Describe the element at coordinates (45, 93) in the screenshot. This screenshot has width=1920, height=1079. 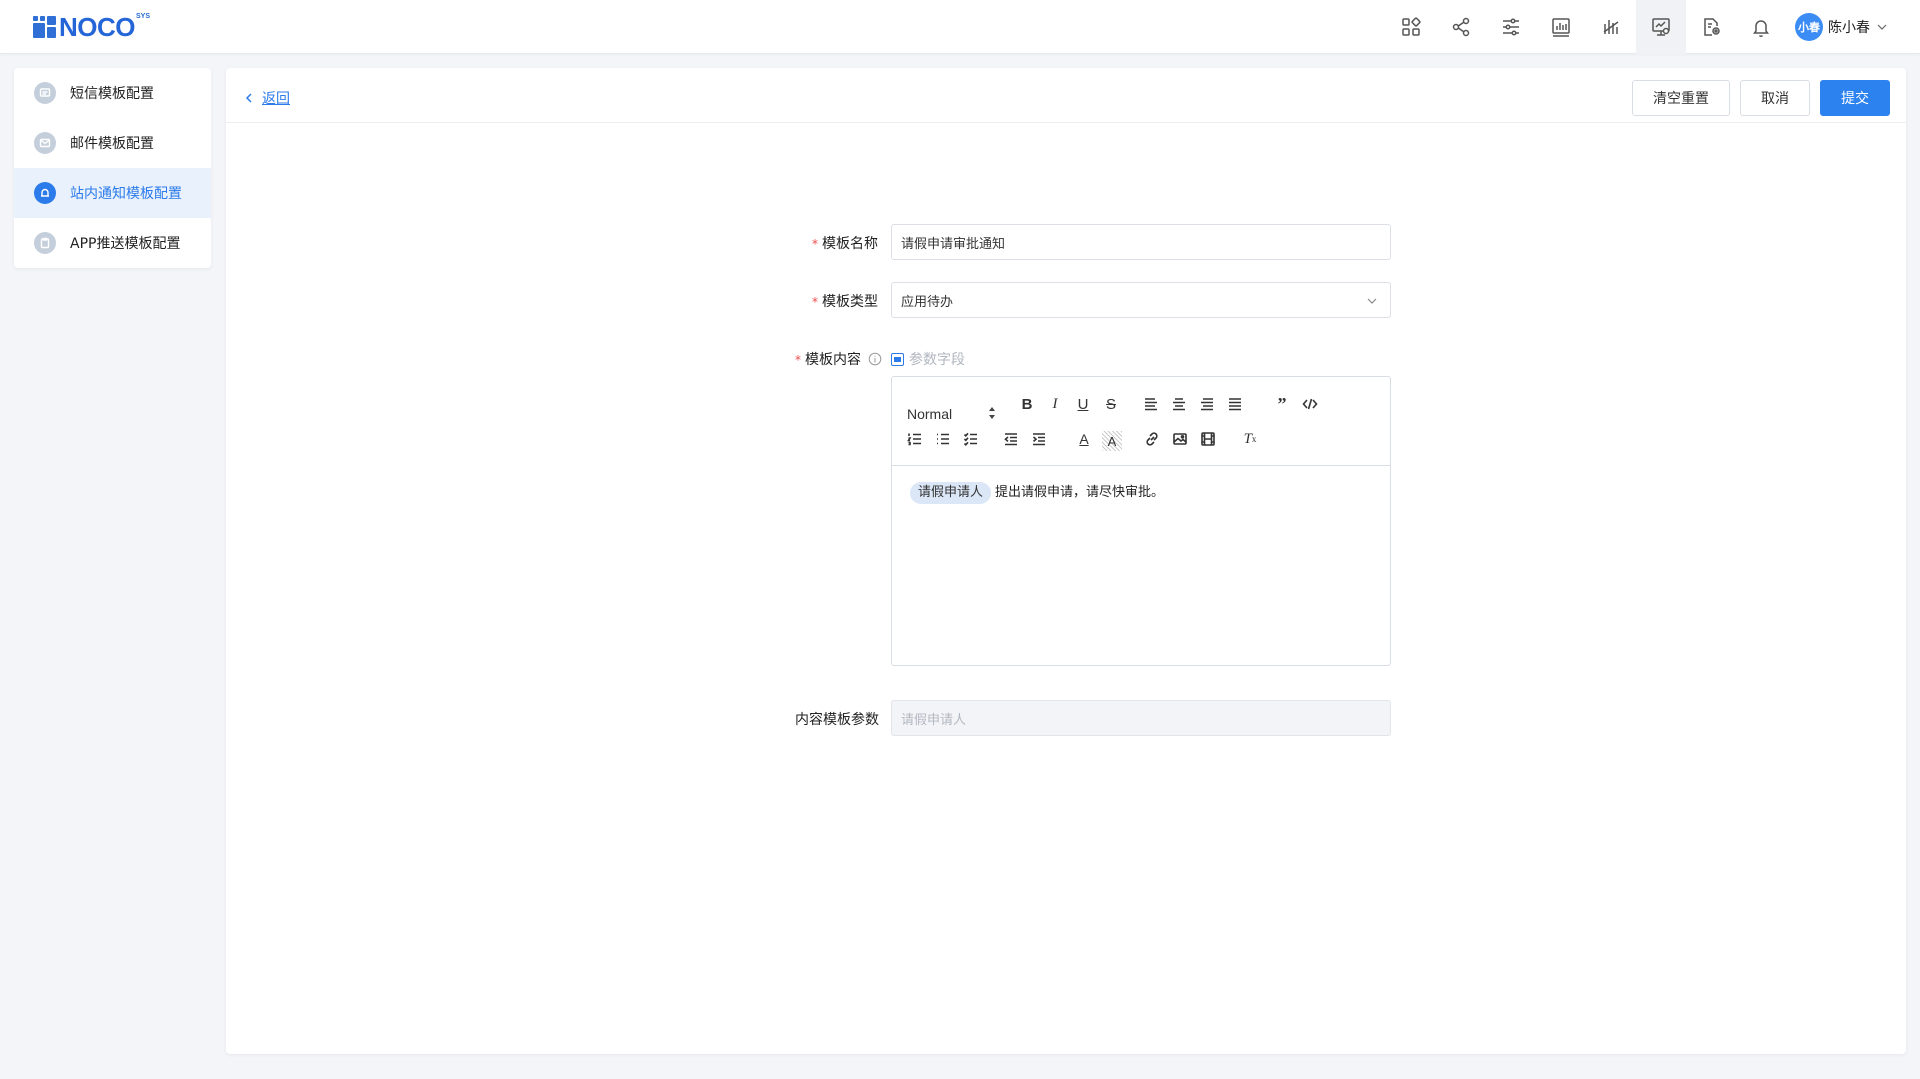
I see `message-icon` at that location.